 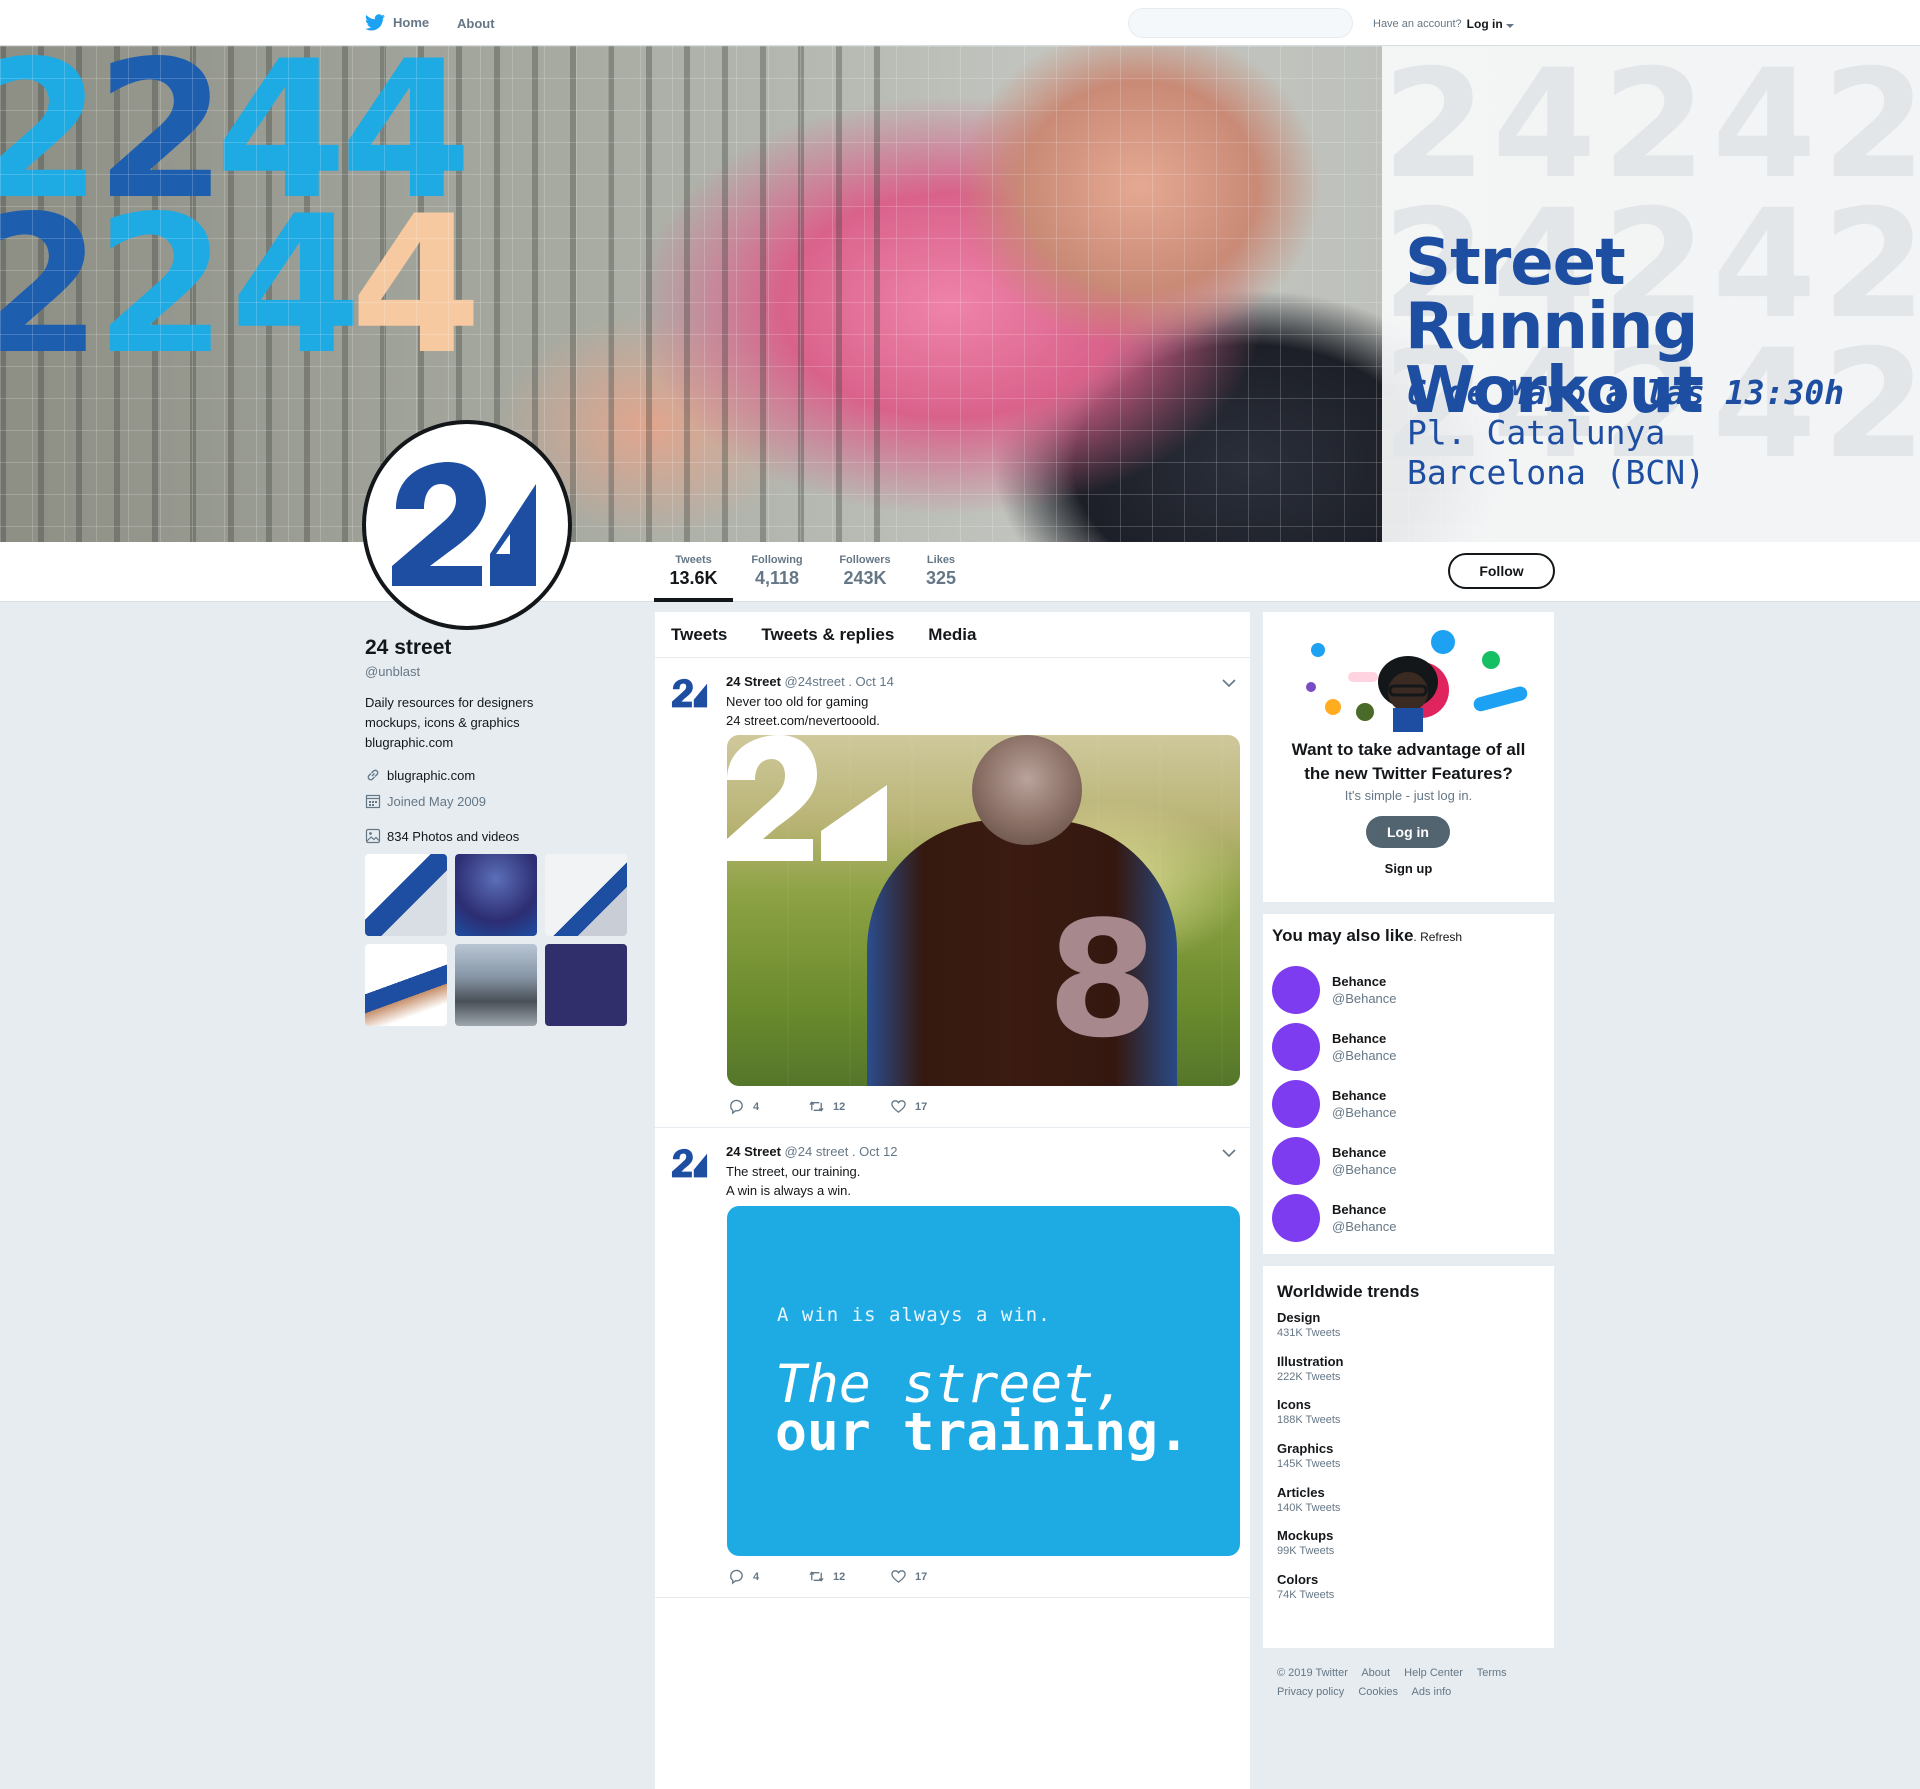 What do you see at coordinates (453, 836) in the screenshot?
I see `photos-label: 834 Photos and videos` at bounding box center [453, 836].